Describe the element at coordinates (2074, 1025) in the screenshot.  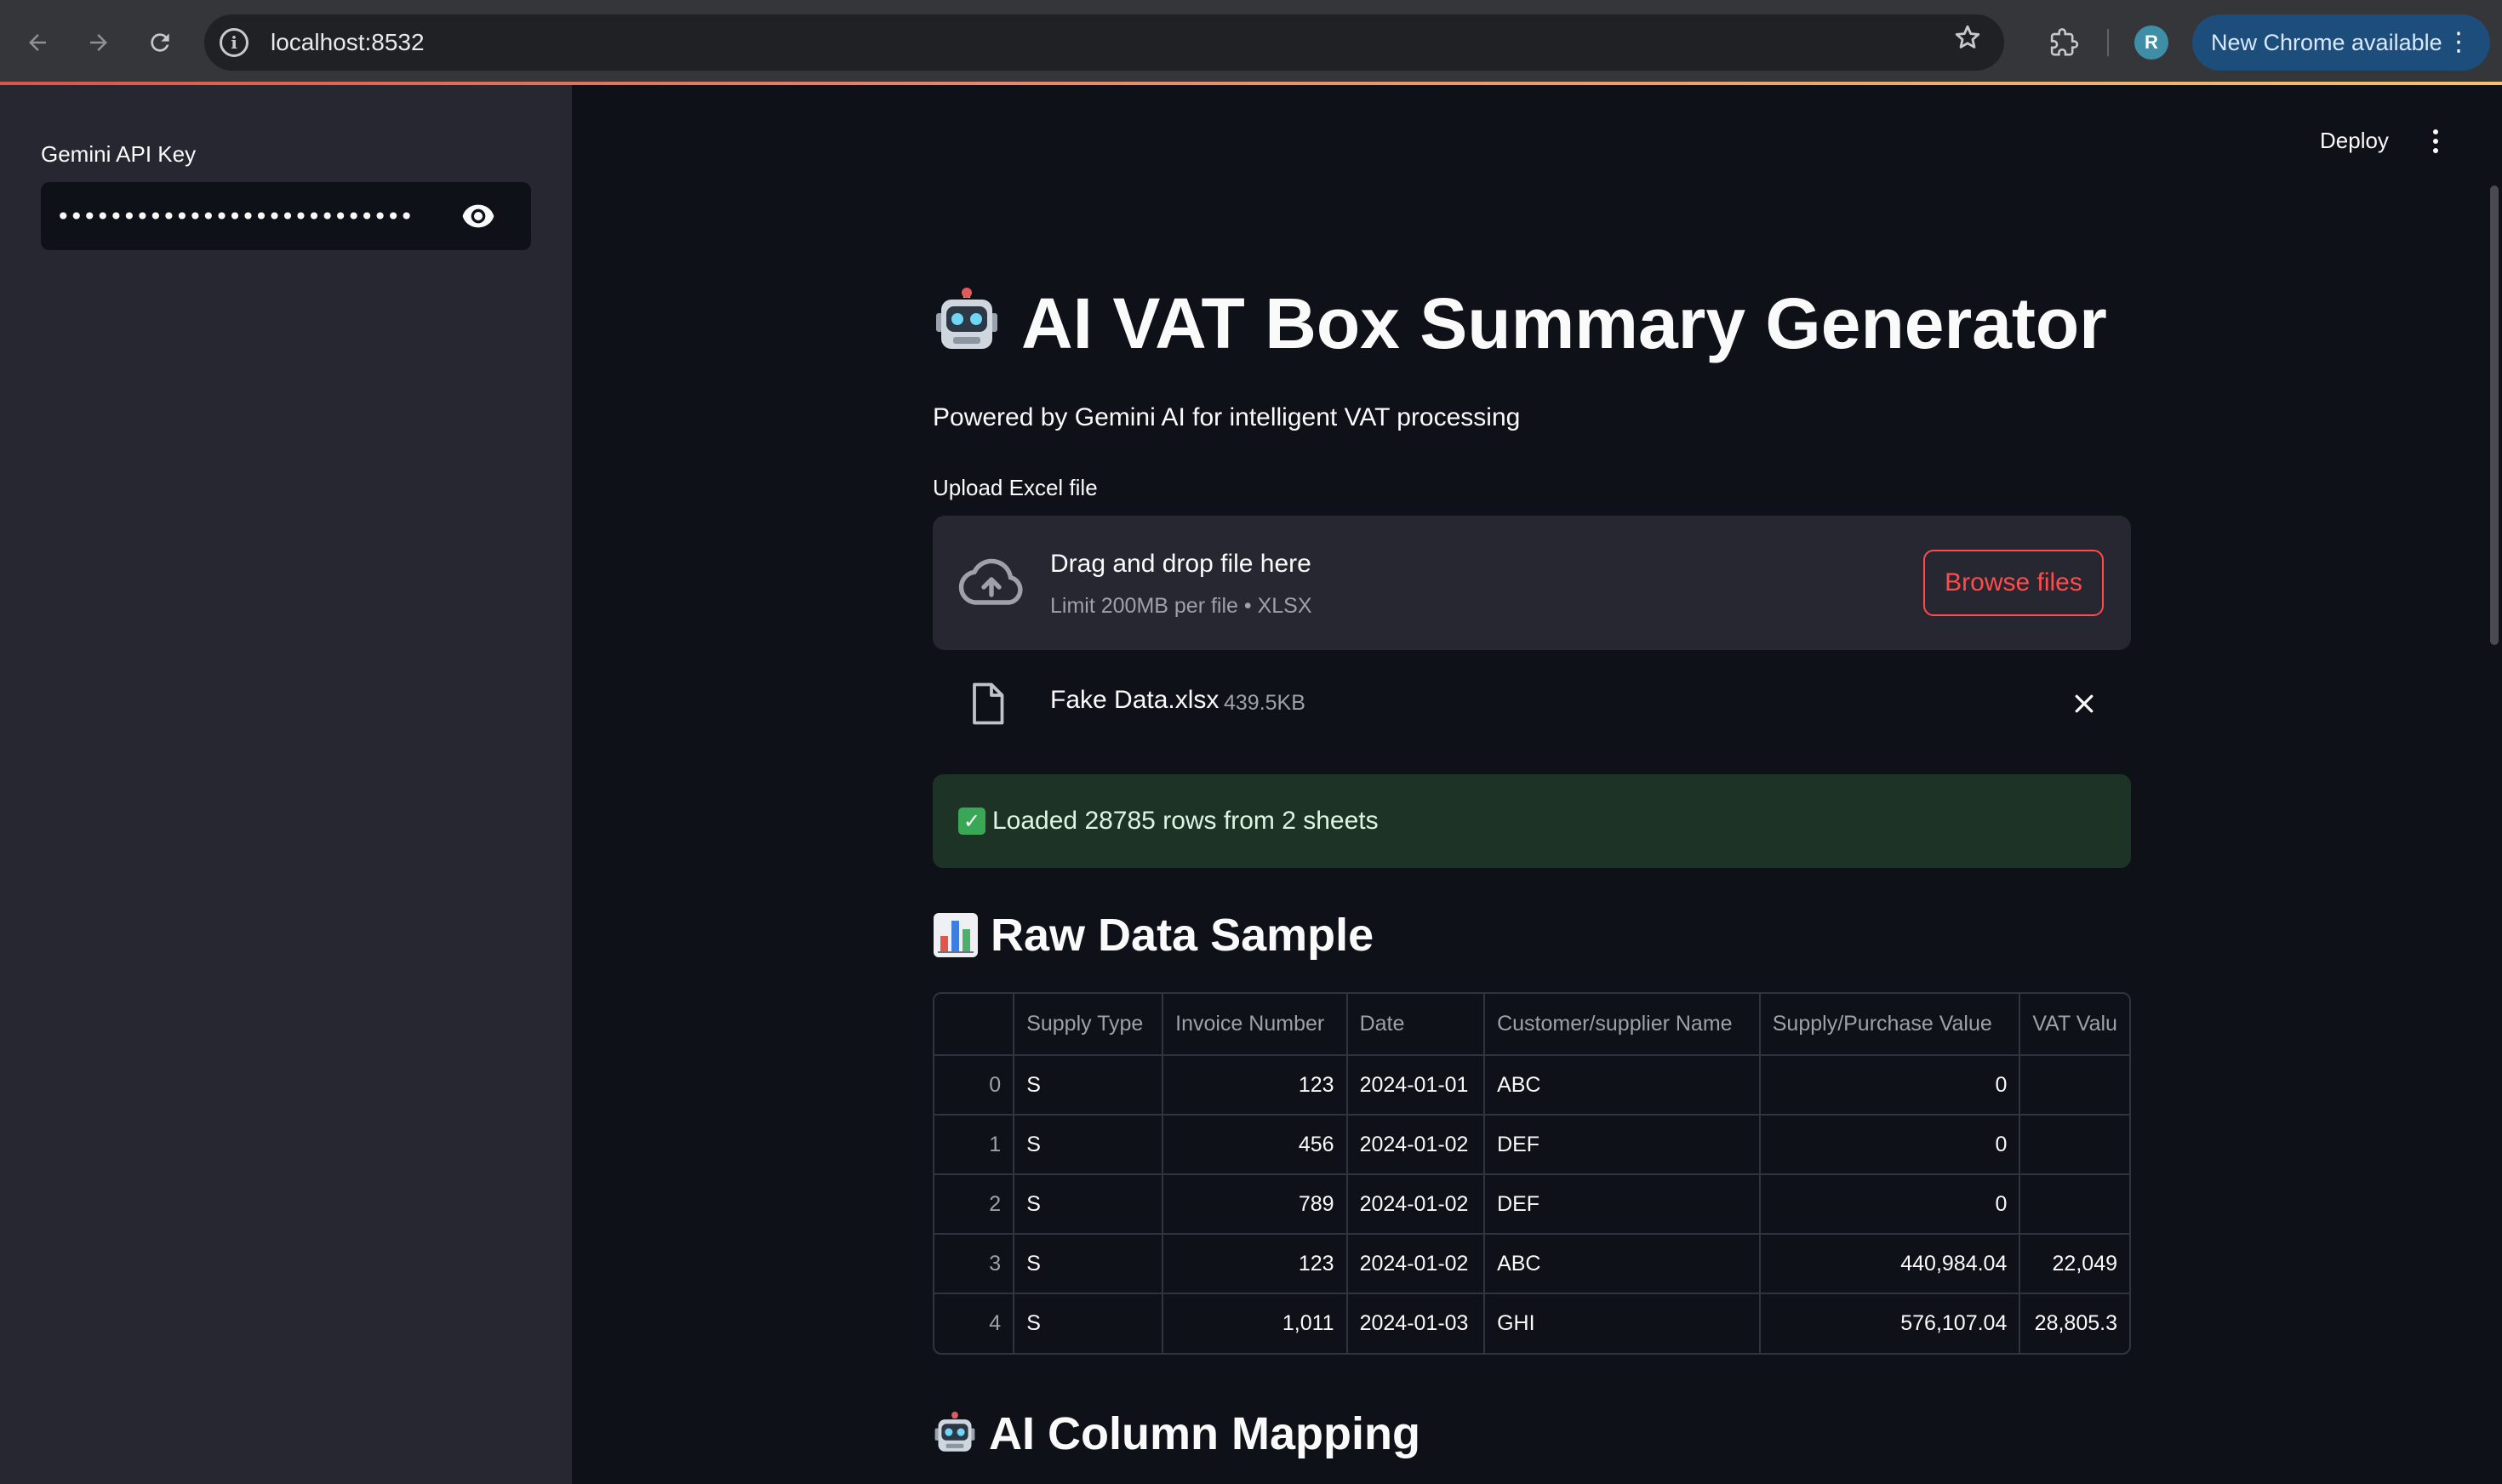
I see `column-header: VAT Valu` at that location.